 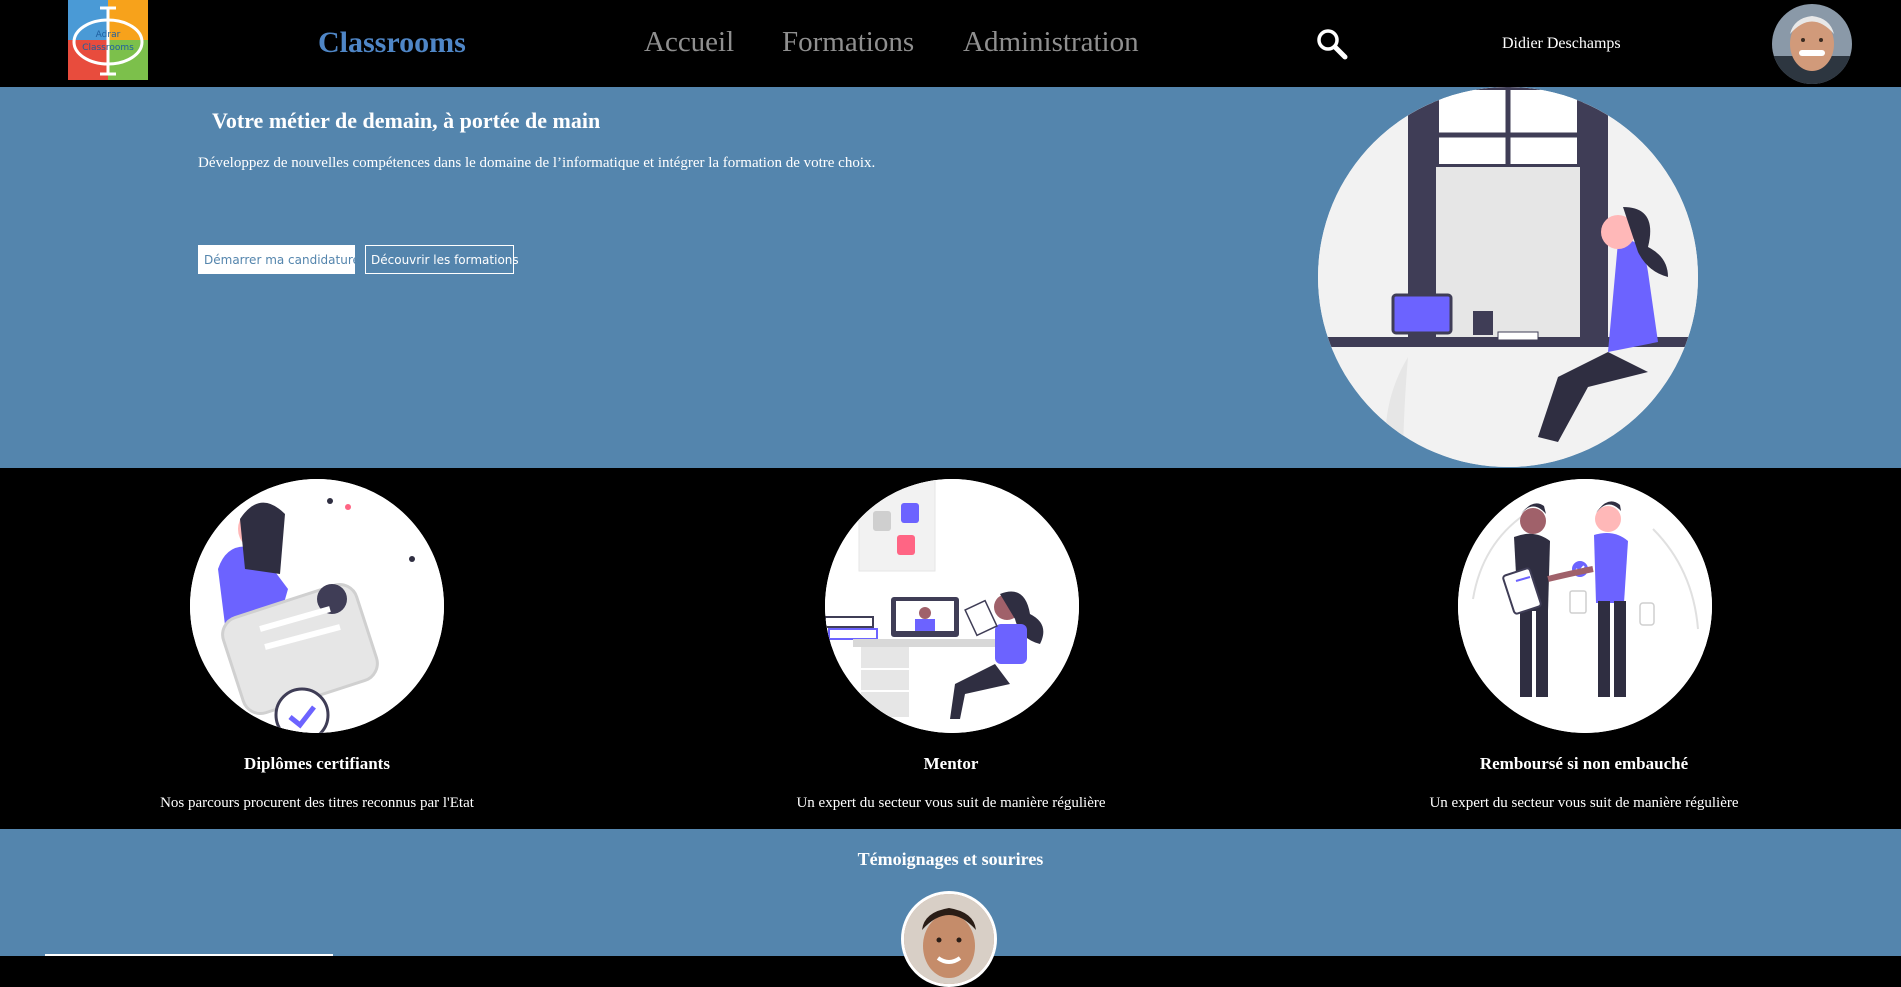 What do you see at coordinates (689, 42) in the screenshot?
I see `nav-accueil: Accueil` at bounding box center [689, 42].